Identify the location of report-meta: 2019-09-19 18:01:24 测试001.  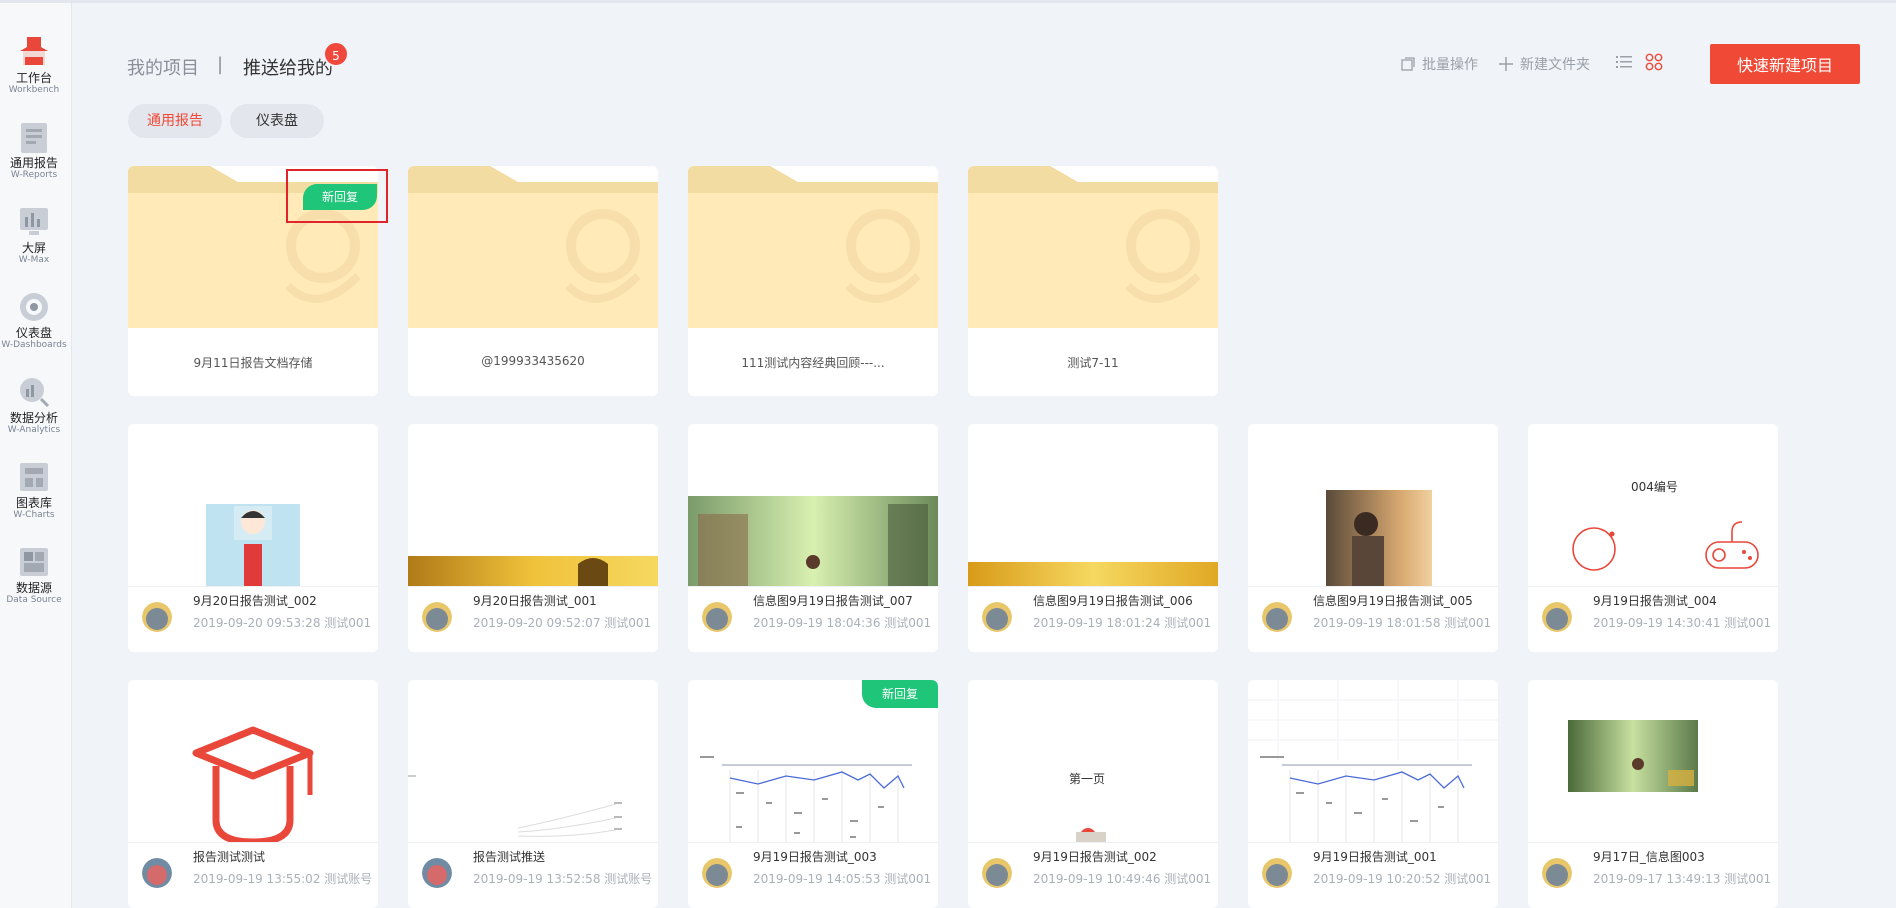
(1122, 623).